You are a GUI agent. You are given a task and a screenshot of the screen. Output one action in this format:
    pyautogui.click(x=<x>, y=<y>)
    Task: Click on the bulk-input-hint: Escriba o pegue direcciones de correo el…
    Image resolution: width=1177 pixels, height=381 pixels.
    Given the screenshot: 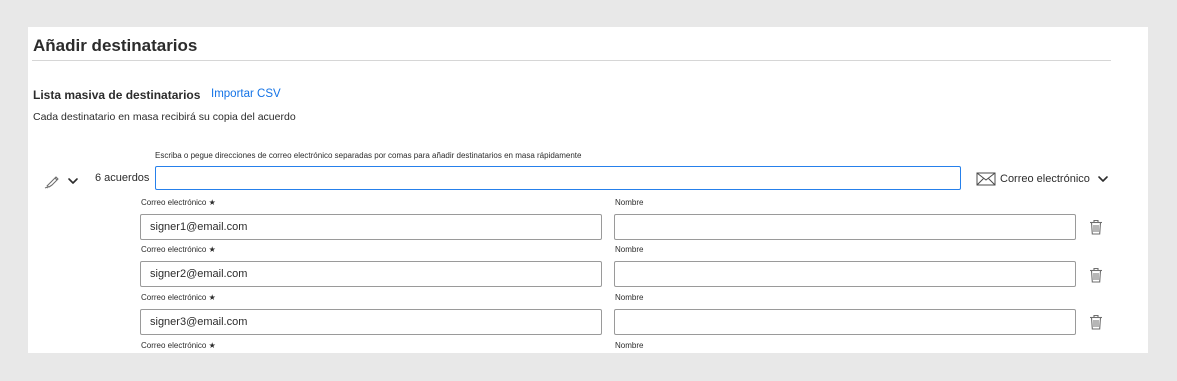 What is the action you would take?
    pyautogui.click(x=368, y=155)
    